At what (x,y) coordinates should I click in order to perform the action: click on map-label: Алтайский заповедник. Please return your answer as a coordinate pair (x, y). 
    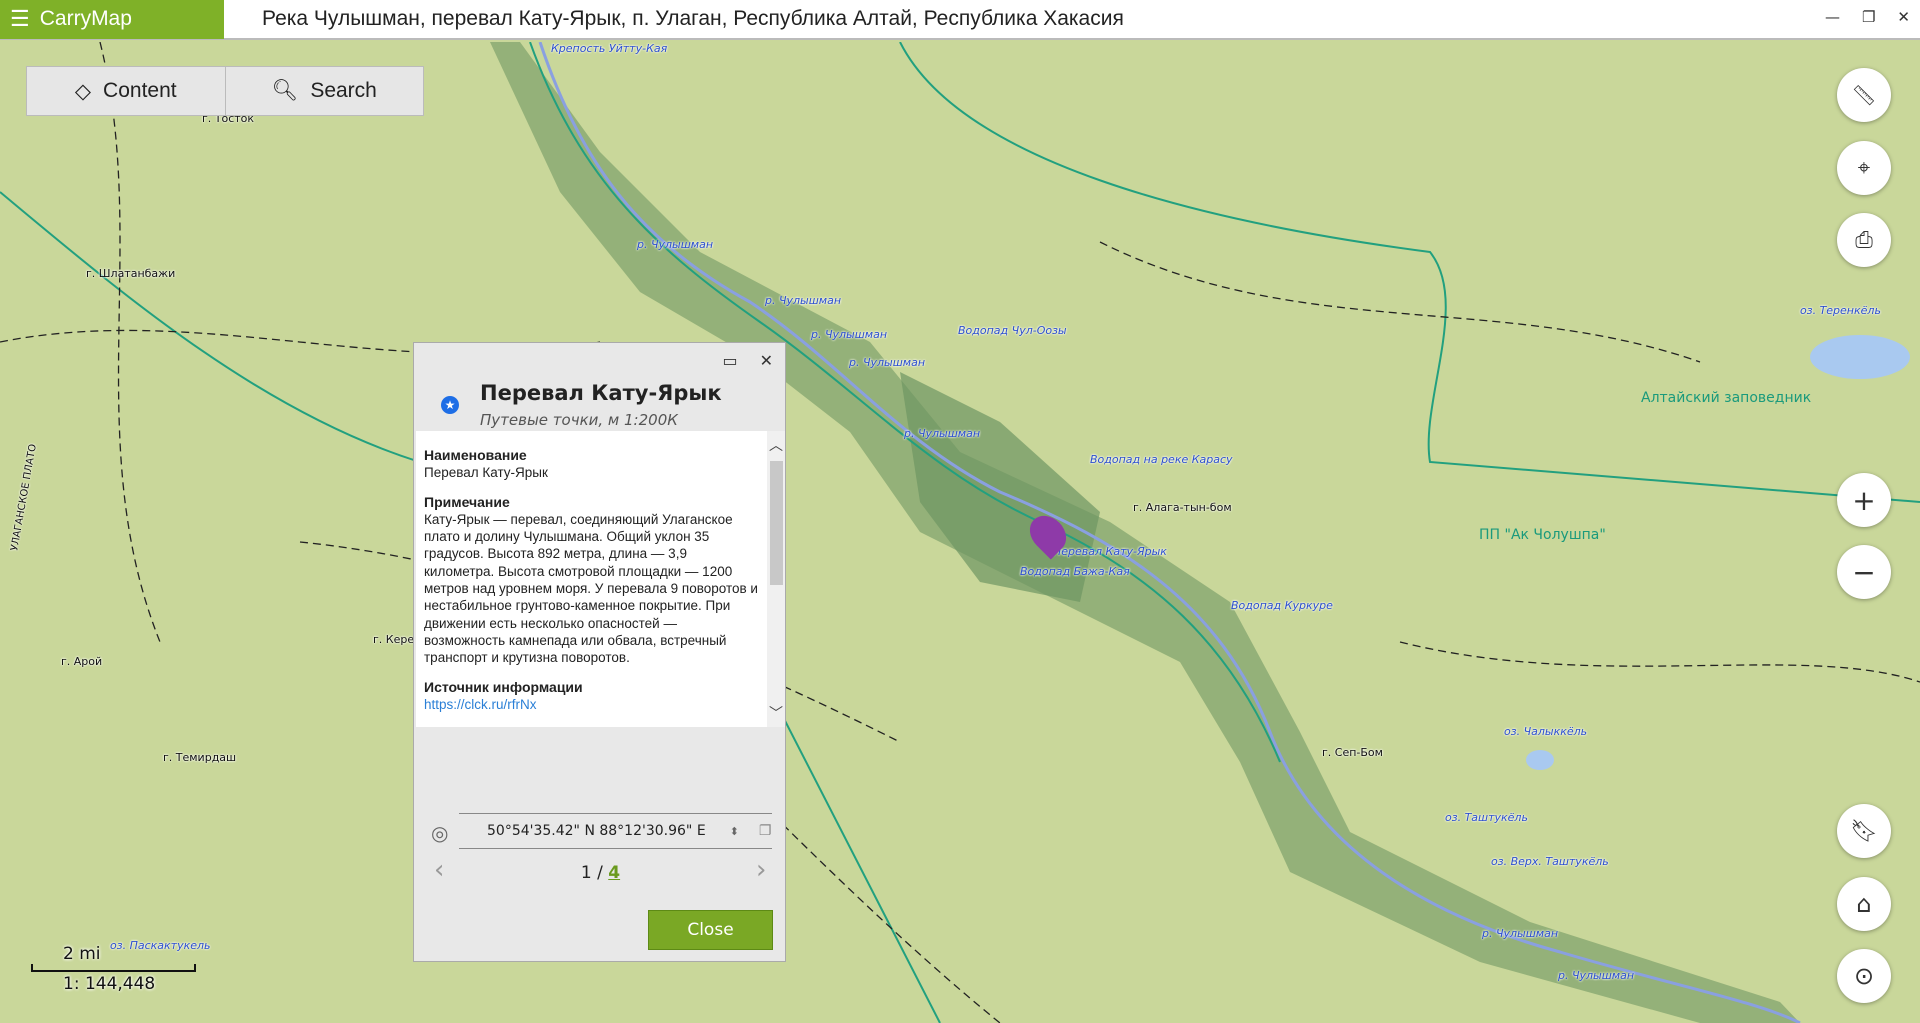
    Looking at the image, I should click on (1726, 398).